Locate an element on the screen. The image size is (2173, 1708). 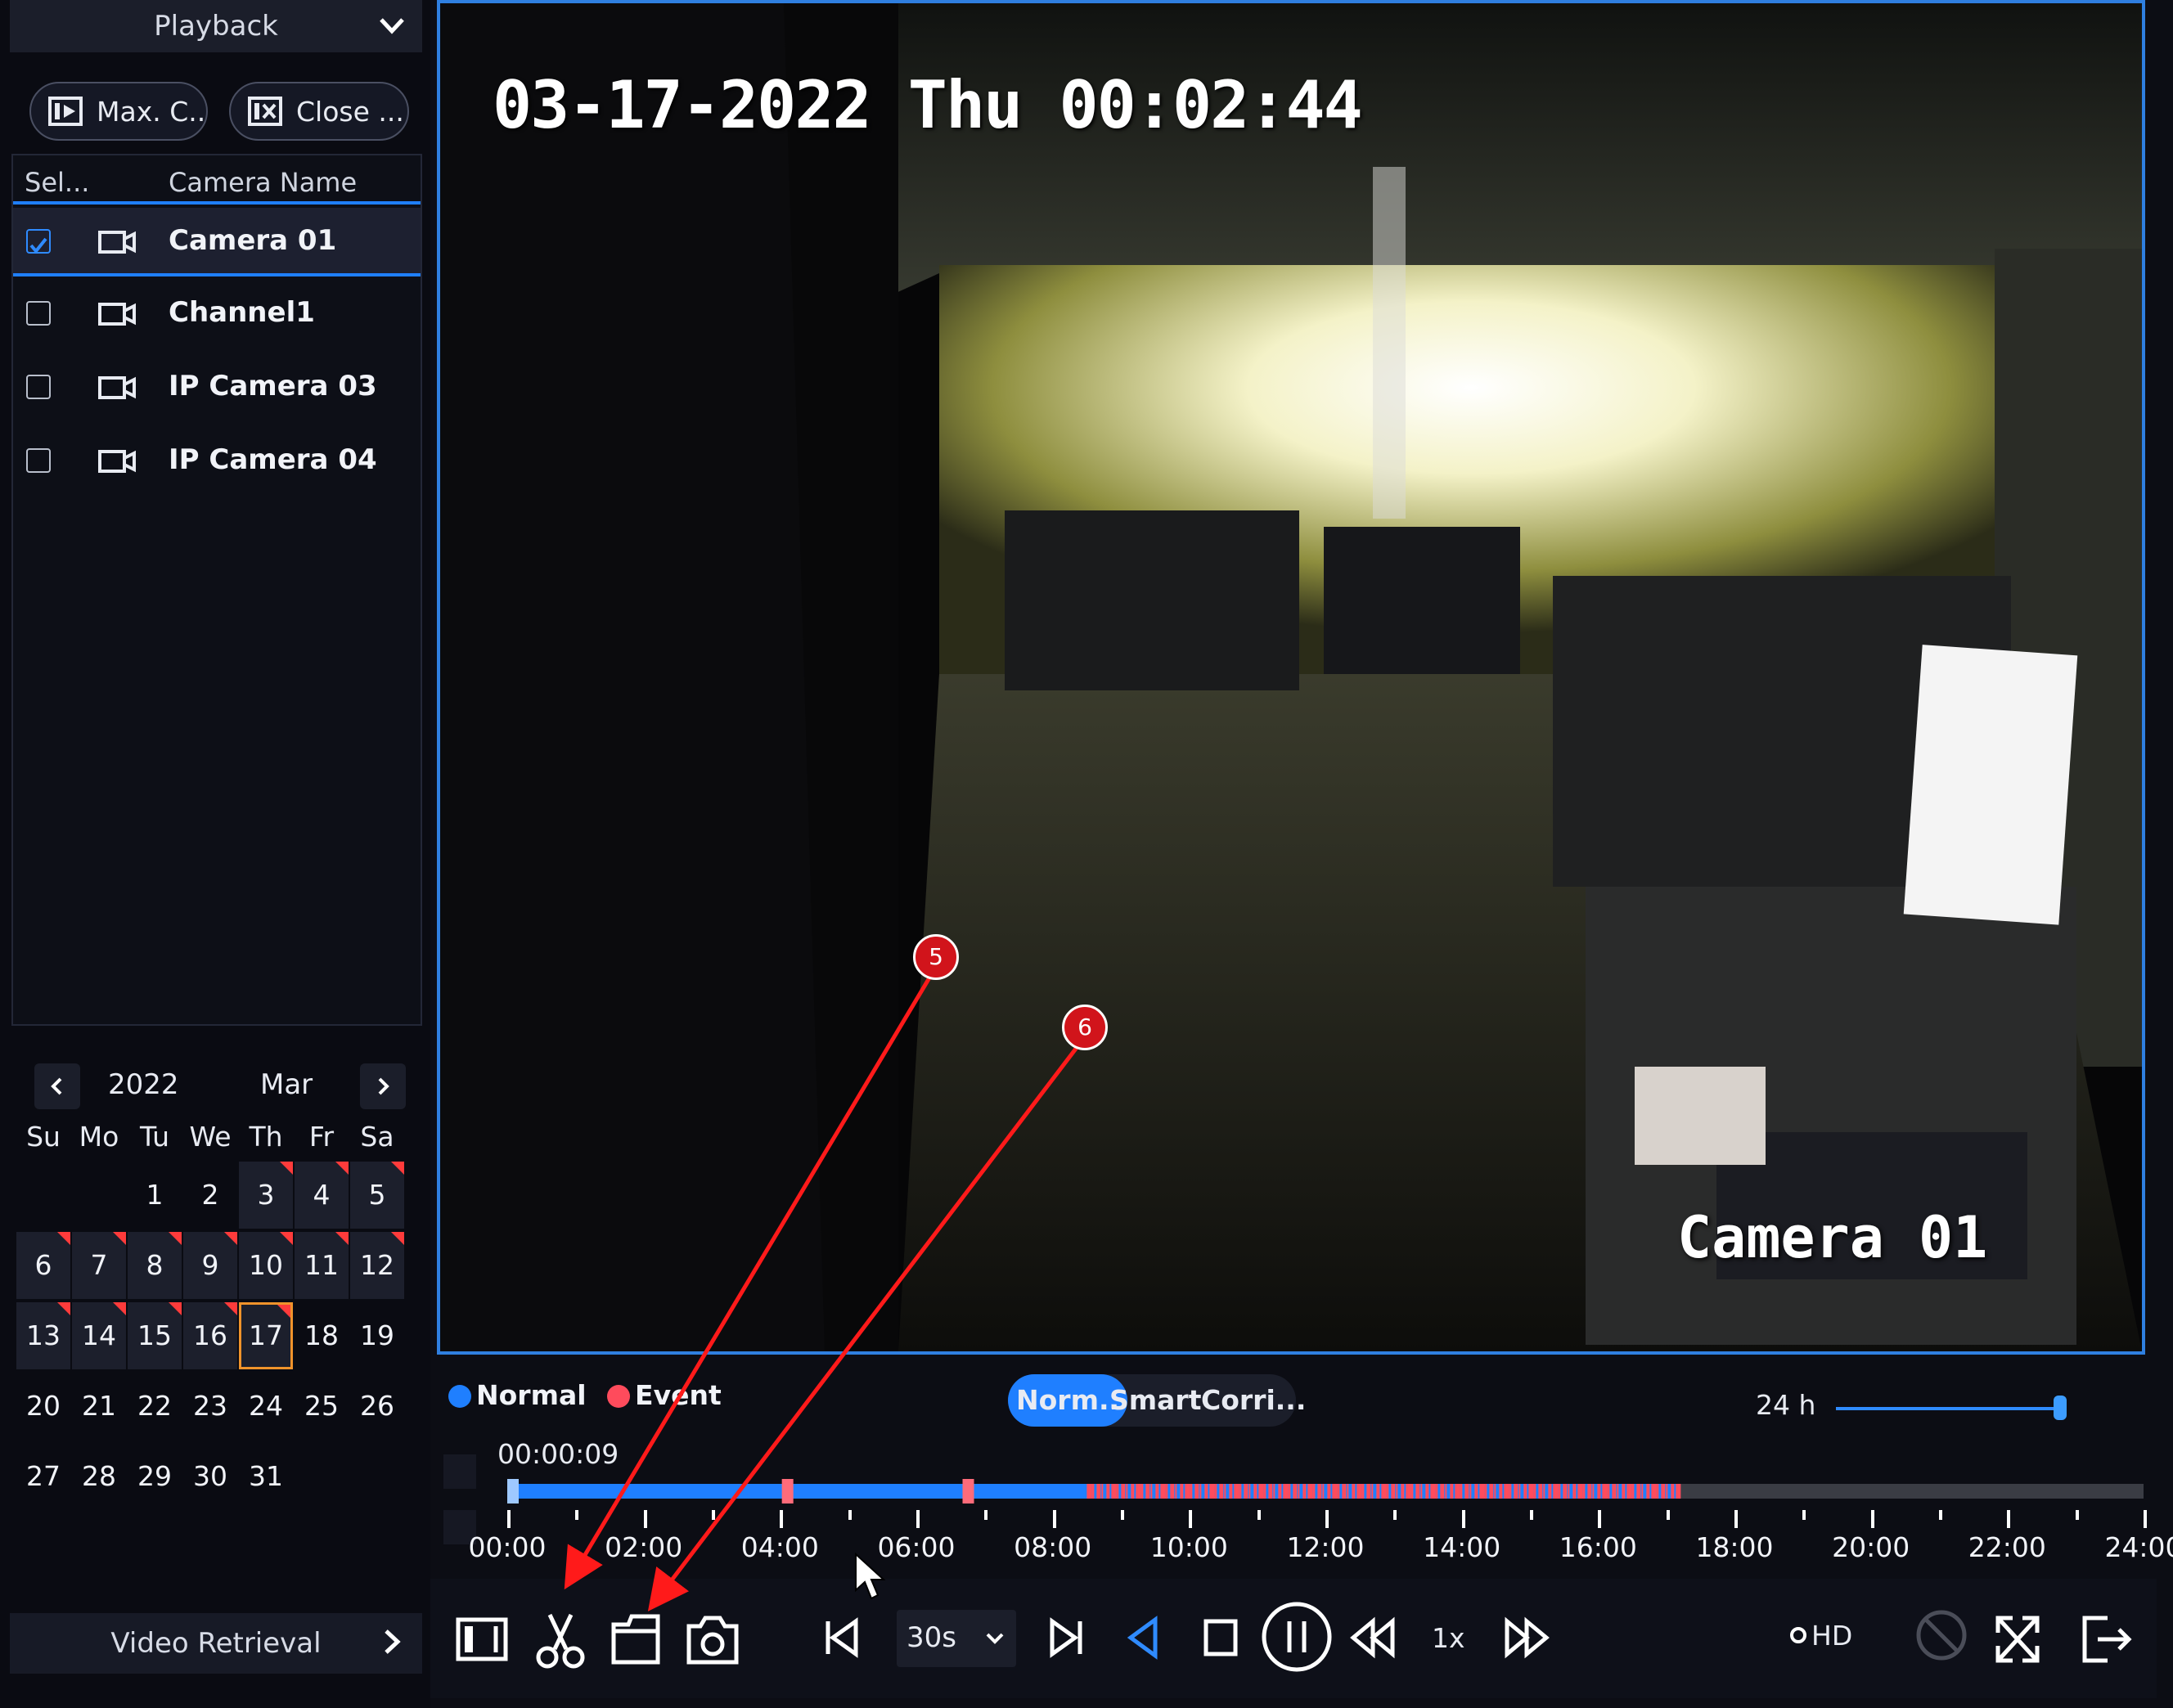
calendar-day: 6 is located at coordinates (43, 1265).